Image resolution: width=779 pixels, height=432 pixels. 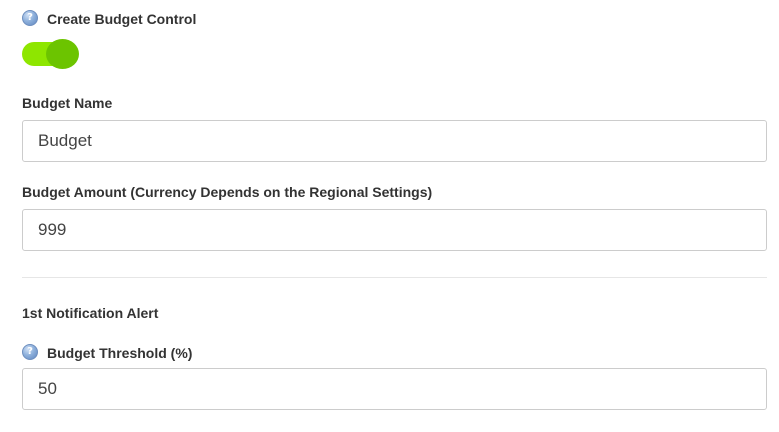 I want to click on budget-amount-input, so click(x=394, y=230).